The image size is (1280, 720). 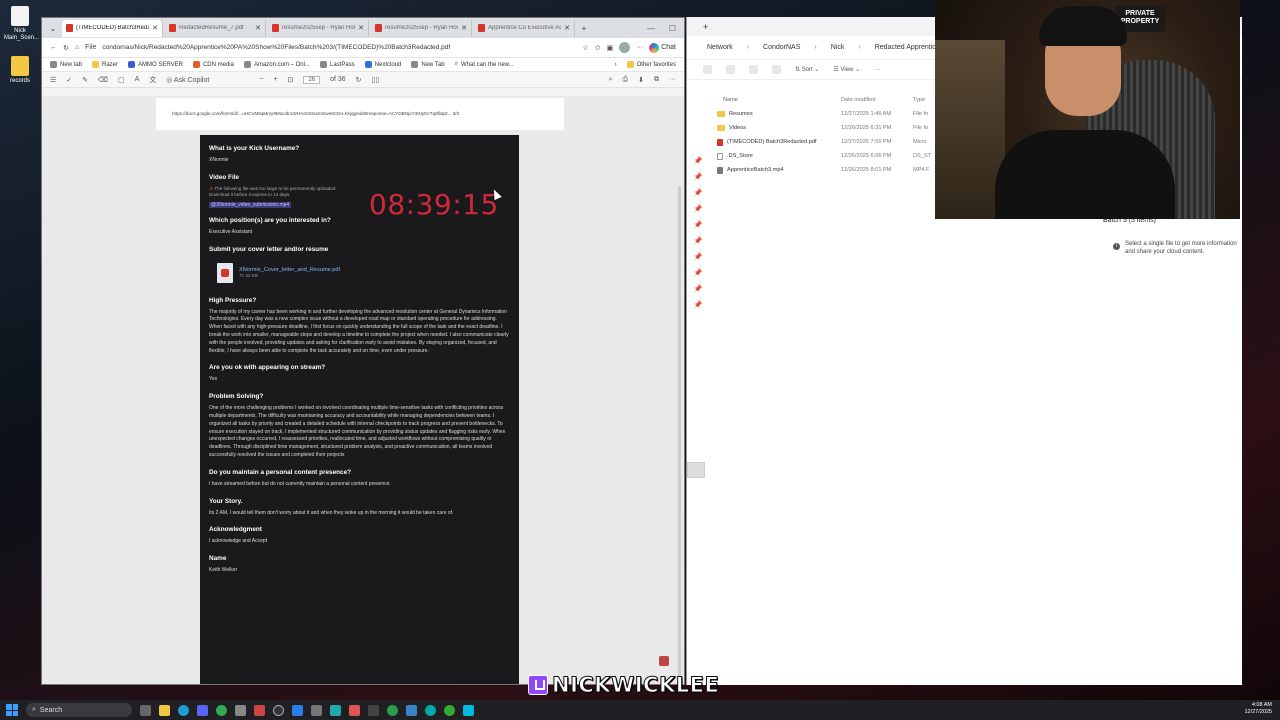 I want to click on read-aloud-icon: A, so click(x=137, y=79).